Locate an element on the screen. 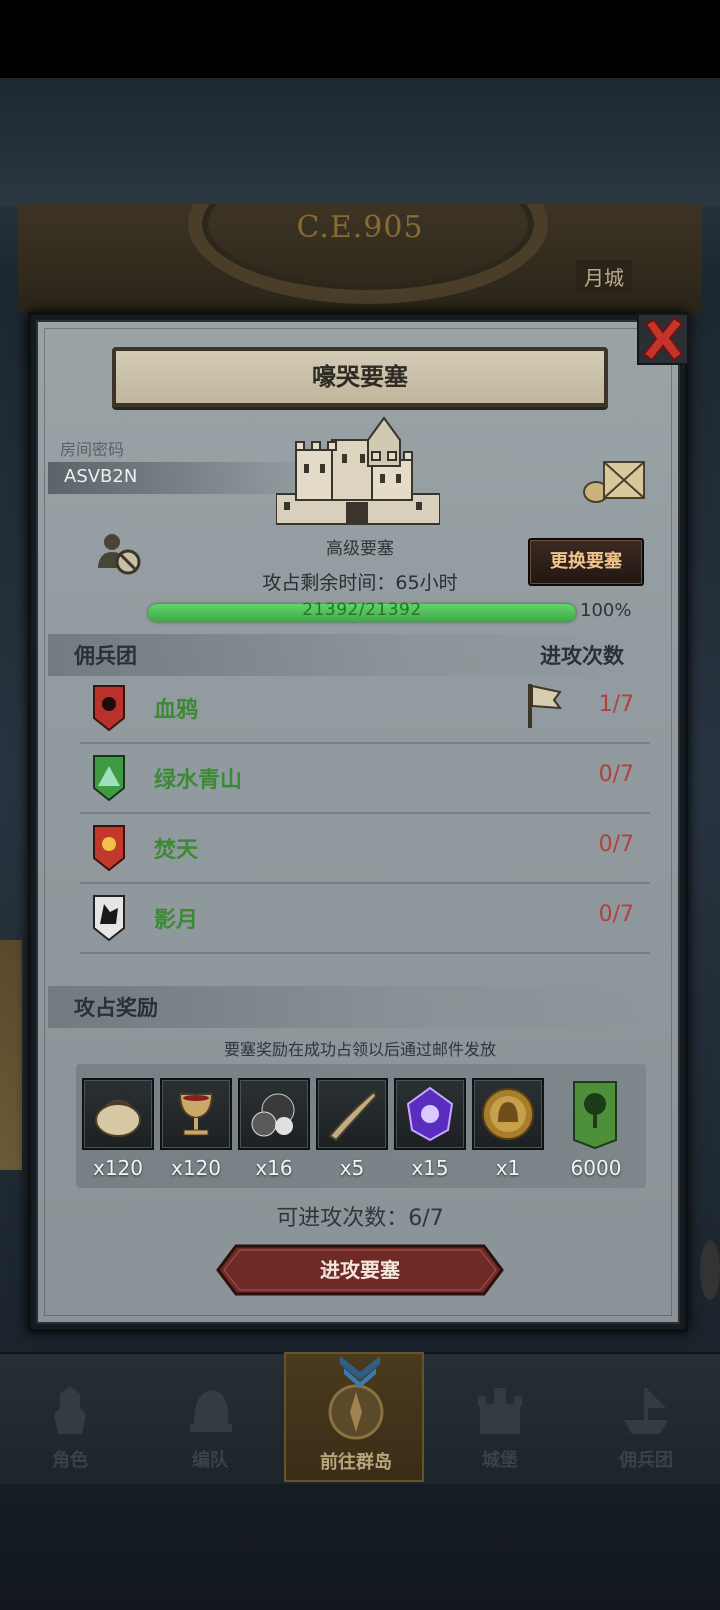 This screenshot has height=1610, width=720. ship-icon is located at coordinates (646, 1411).